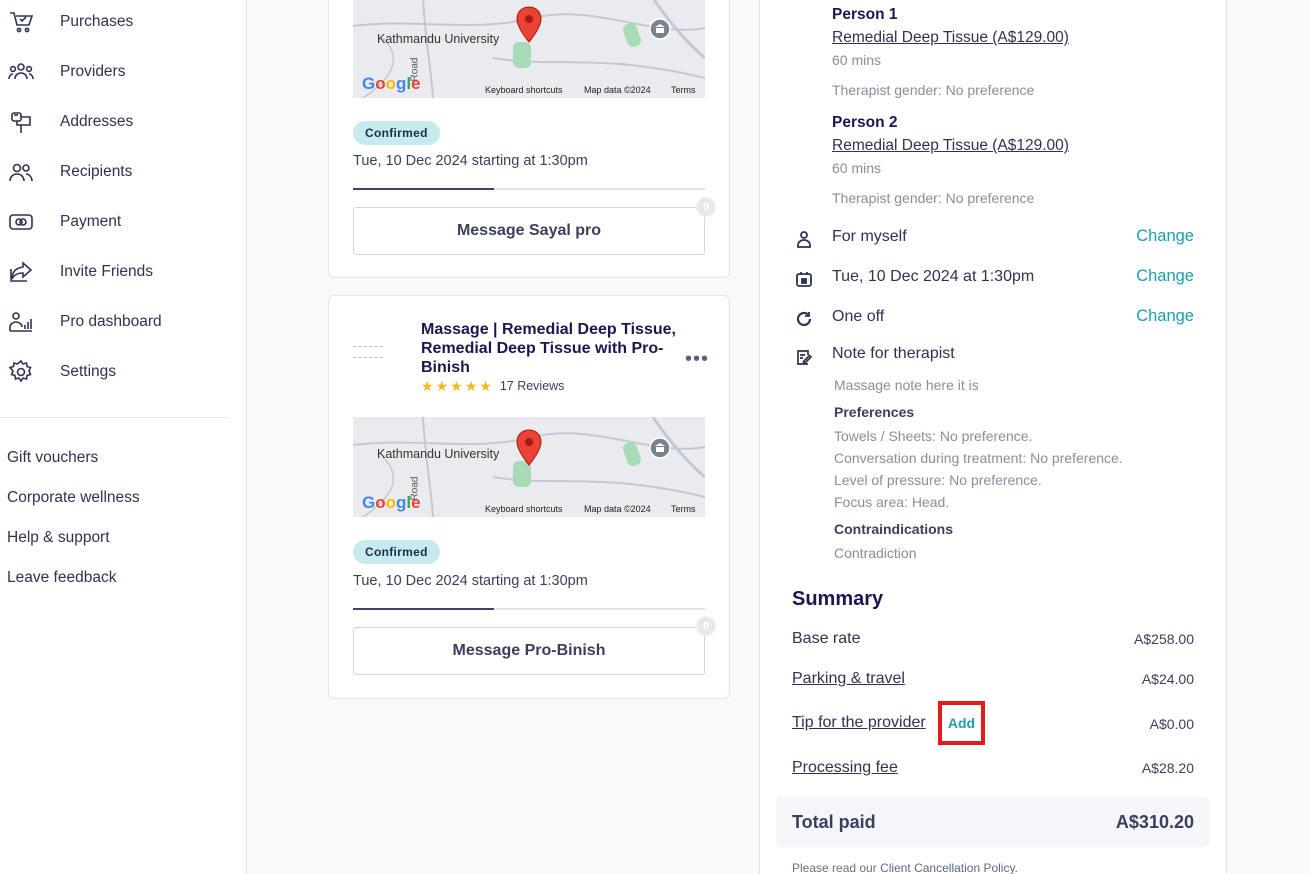 The height and width of the screenshot is (874, 1309). I want to click on message-provider-button: Message Sayal pro, so click(529, 231).